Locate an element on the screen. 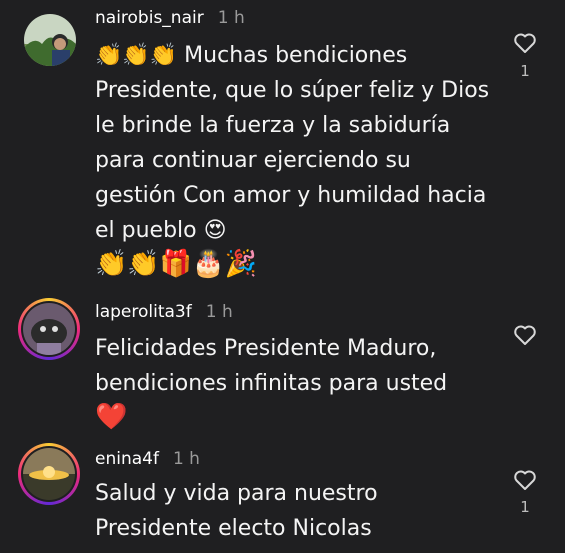 This screenshot has height=553, width=565. comment-header: nairobis_nair 1 h is located at coordinates (170, 18).